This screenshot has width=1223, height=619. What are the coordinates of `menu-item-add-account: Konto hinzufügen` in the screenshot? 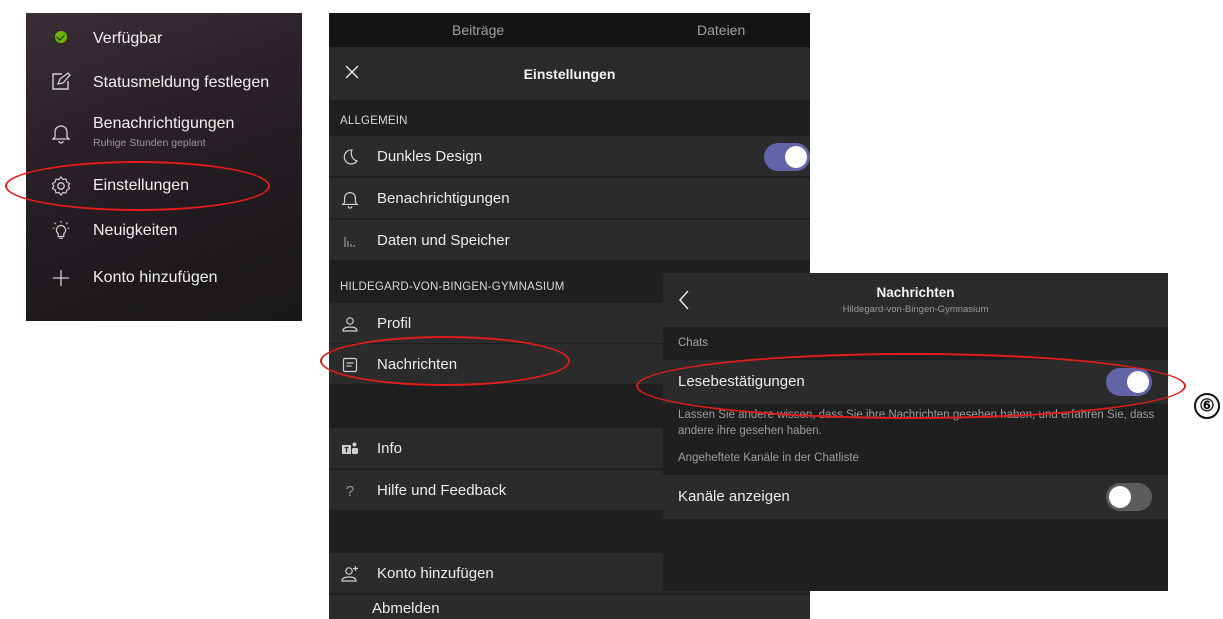 It's located at (164, 278).